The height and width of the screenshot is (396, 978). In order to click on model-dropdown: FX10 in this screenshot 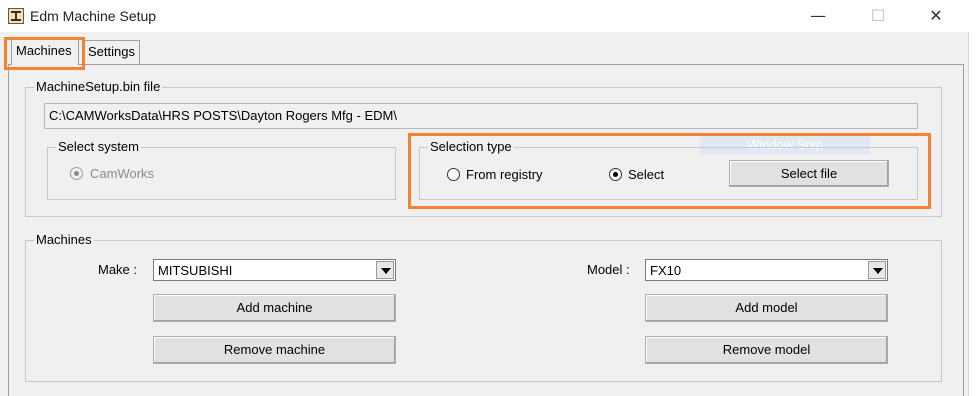, I will do `click(766, 270)`.